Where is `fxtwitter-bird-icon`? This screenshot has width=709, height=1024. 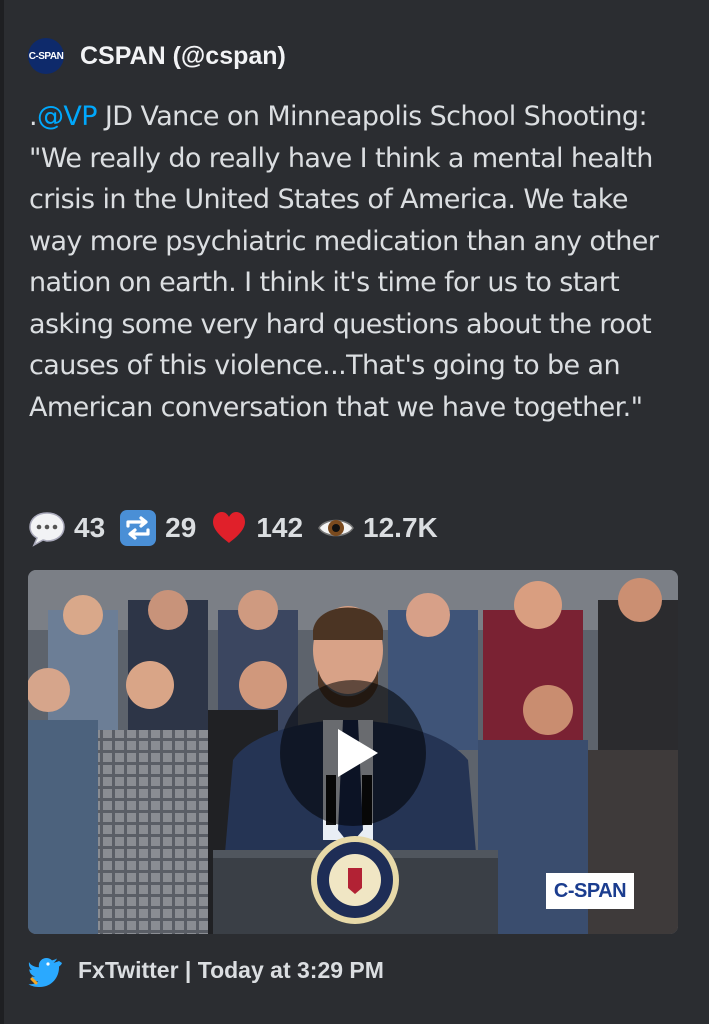
fxtwitter-bird-icon is located at coordinates (45, 972).